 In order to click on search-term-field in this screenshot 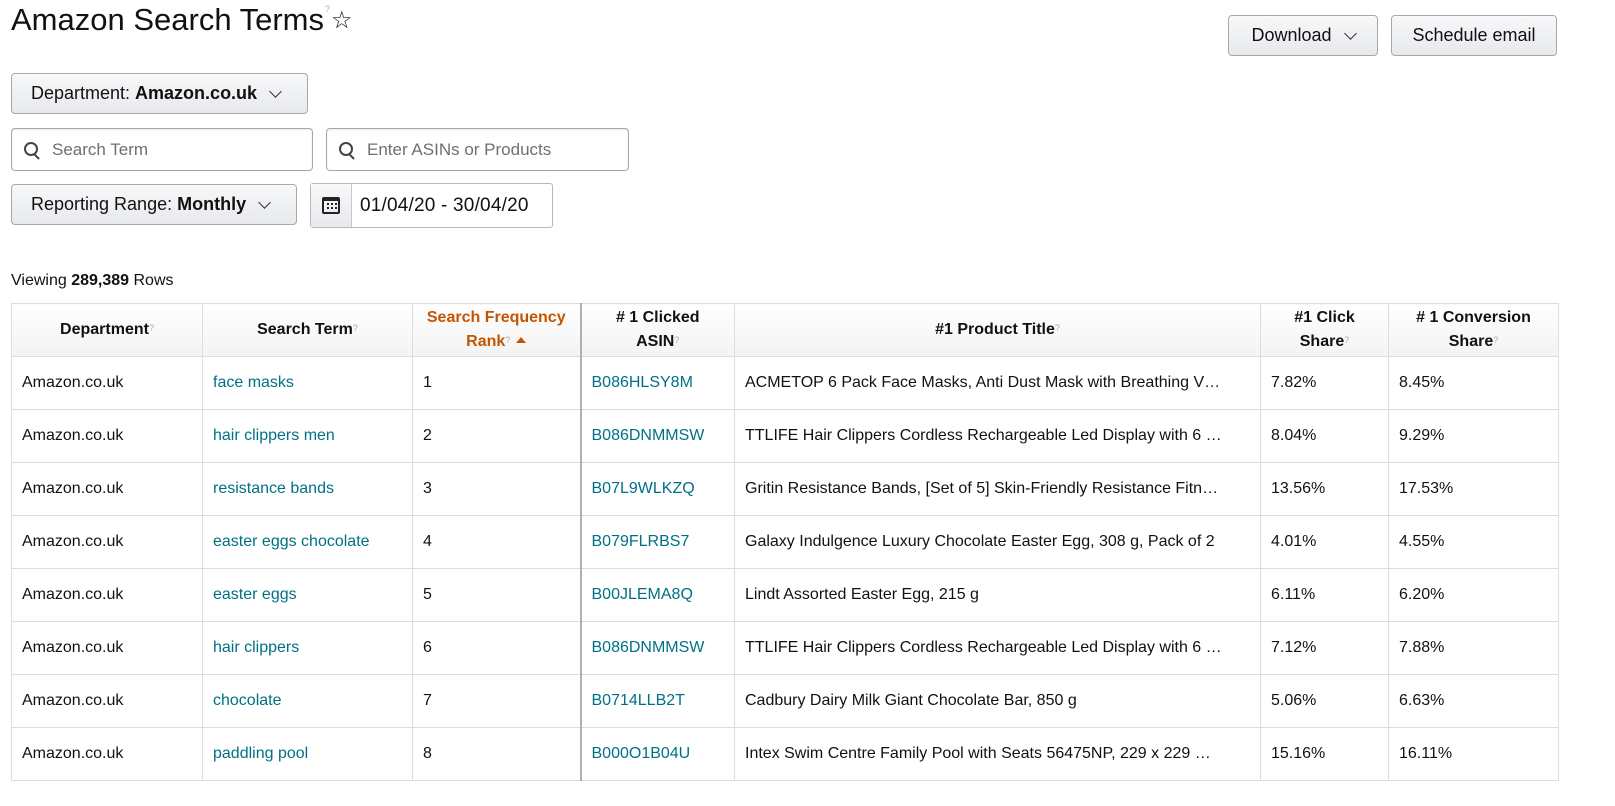, I will do `click(162, 149)`.